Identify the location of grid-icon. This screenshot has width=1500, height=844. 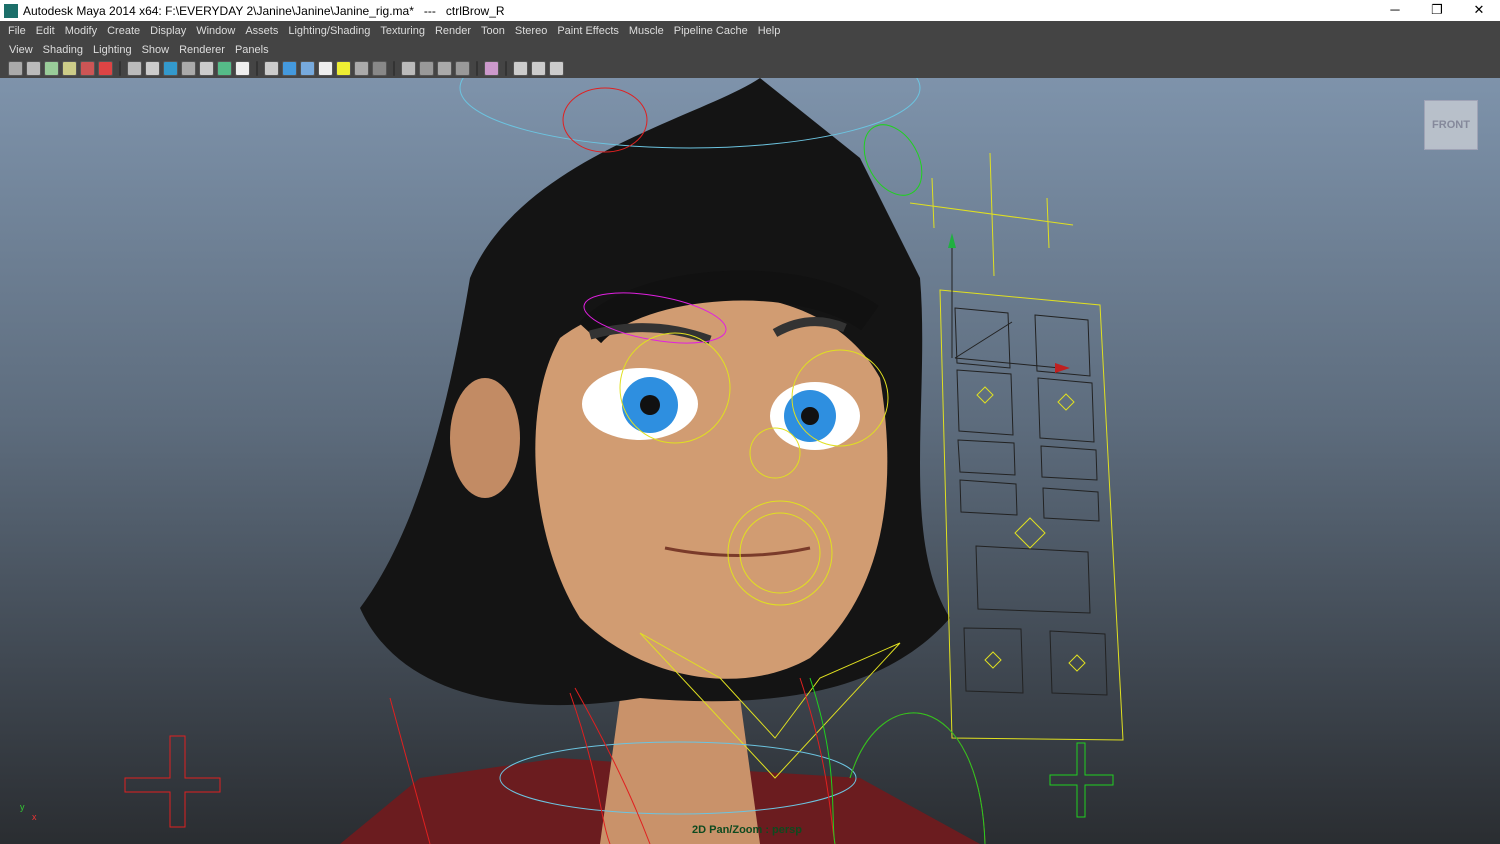
(134, 68).